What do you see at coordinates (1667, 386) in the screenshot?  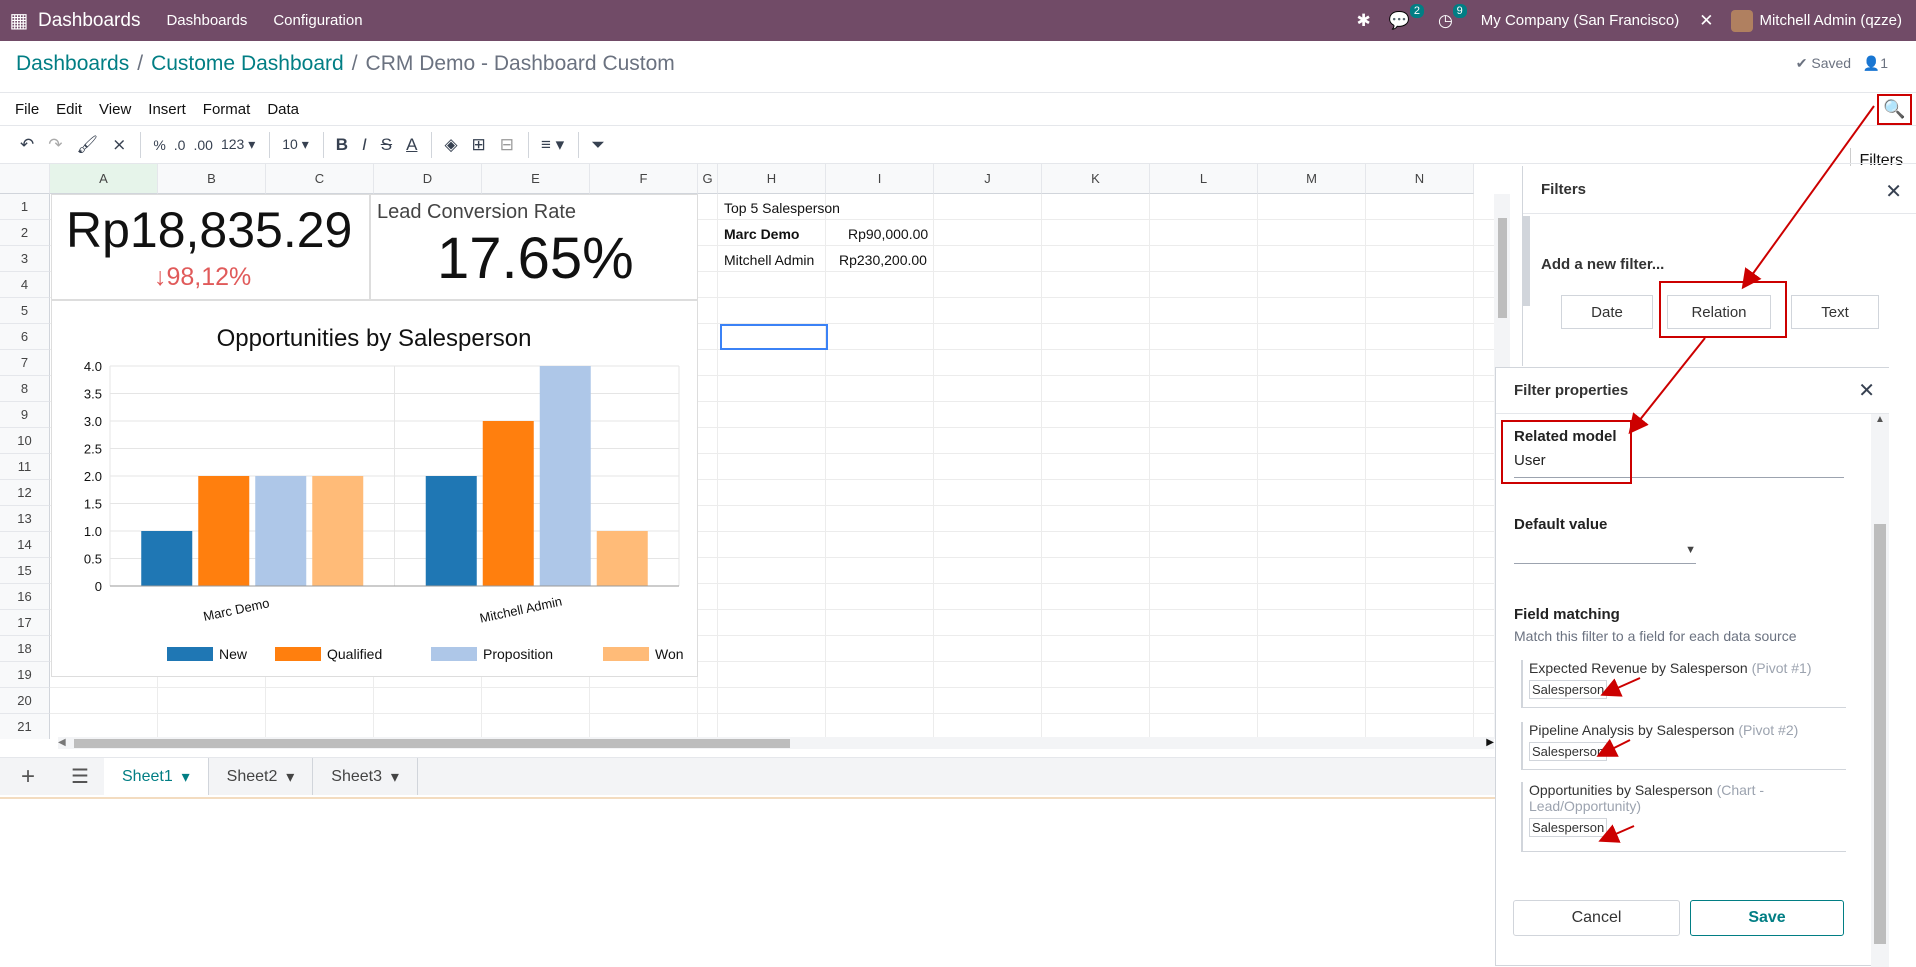 I see `arrow-to-related-model` at bounding box center [1667, 386].